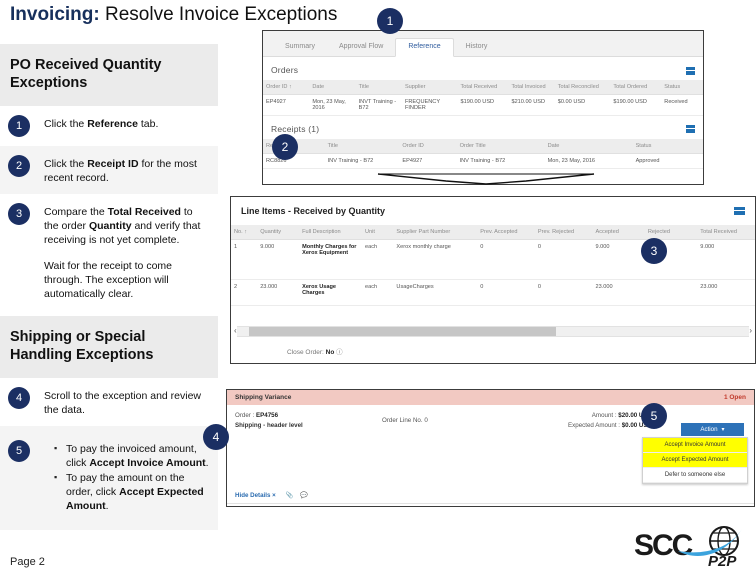  I want to click on li-r1-unit: each, so click(377, 259).